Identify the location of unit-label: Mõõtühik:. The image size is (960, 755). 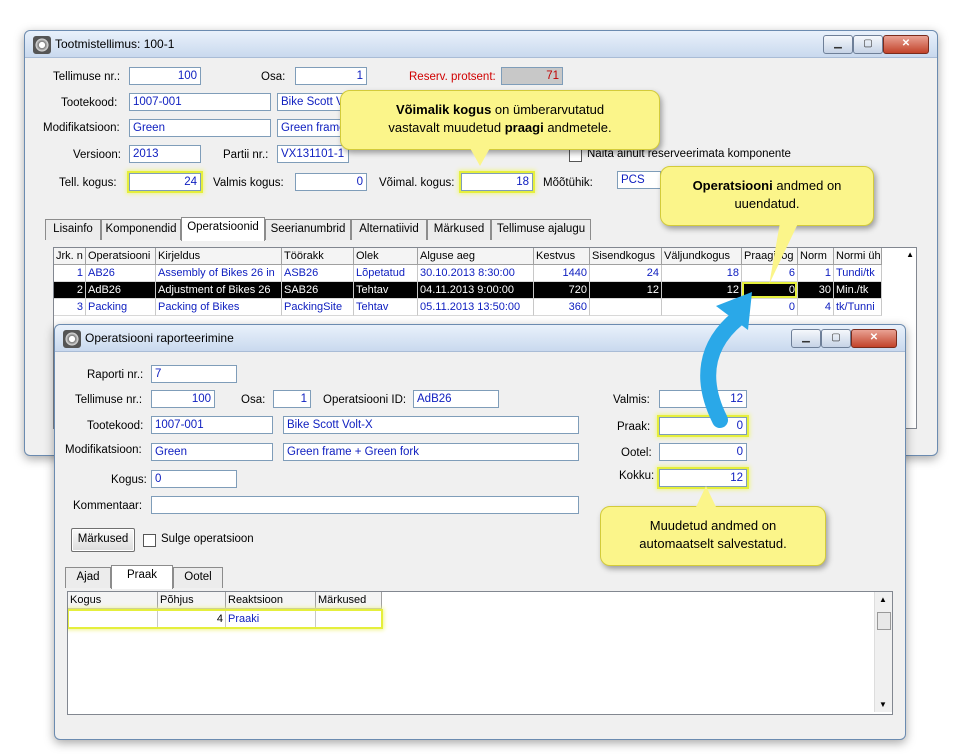
(568, 183).